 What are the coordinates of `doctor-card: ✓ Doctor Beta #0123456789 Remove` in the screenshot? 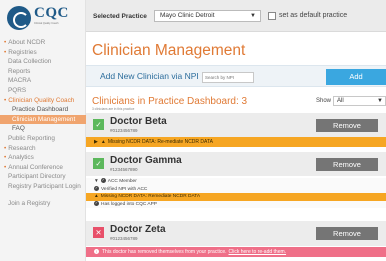 It's located at (236, 125).